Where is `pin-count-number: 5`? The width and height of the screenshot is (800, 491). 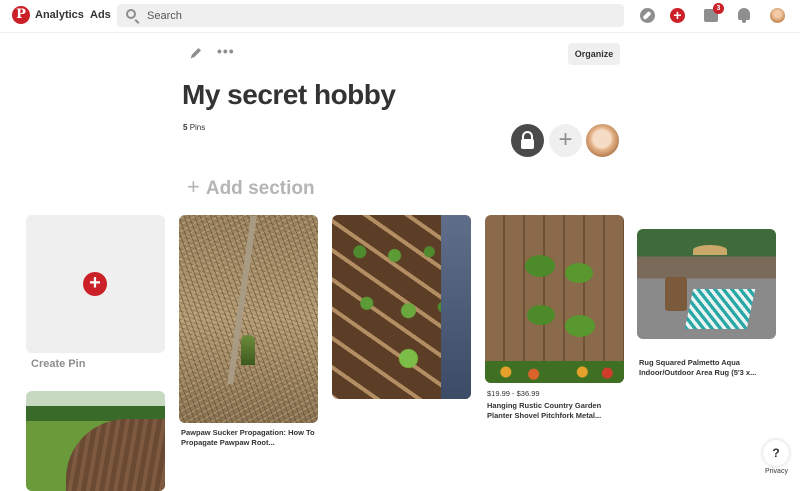 pin-count-number: 5 is located at coordinates (185, 127).